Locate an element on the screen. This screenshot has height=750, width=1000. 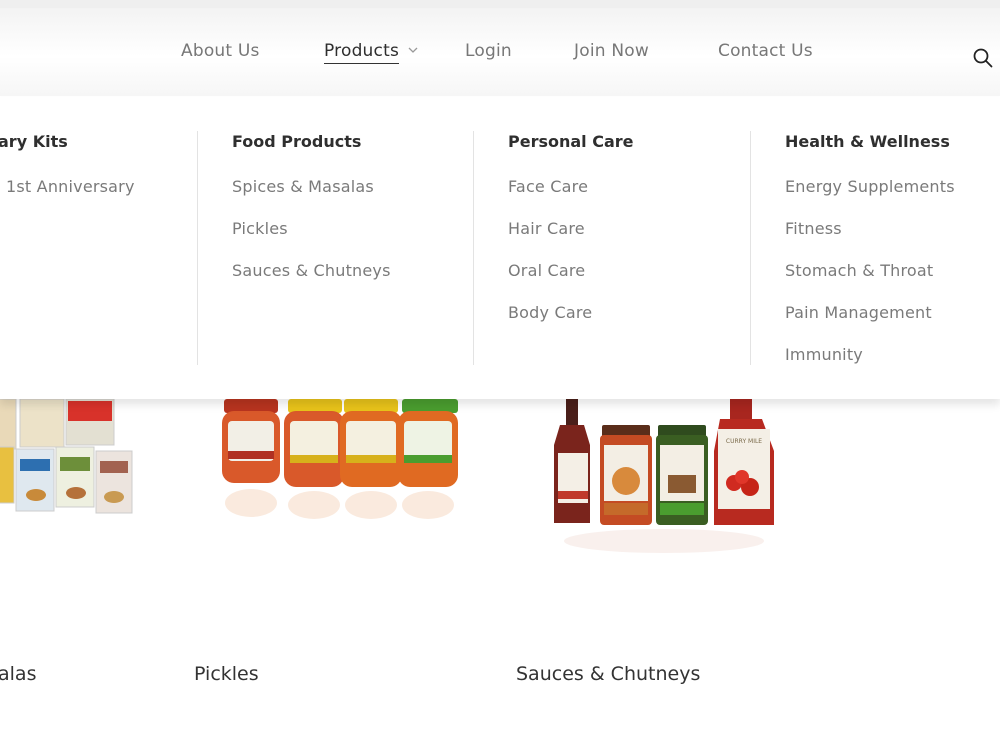
search-icon is located at coordinates (983, 58).